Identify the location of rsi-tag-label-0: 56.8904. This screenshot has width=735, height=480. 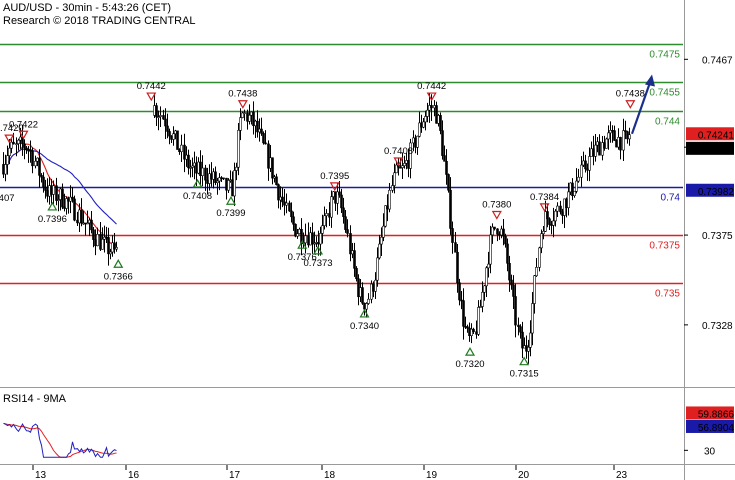
(716, 428).